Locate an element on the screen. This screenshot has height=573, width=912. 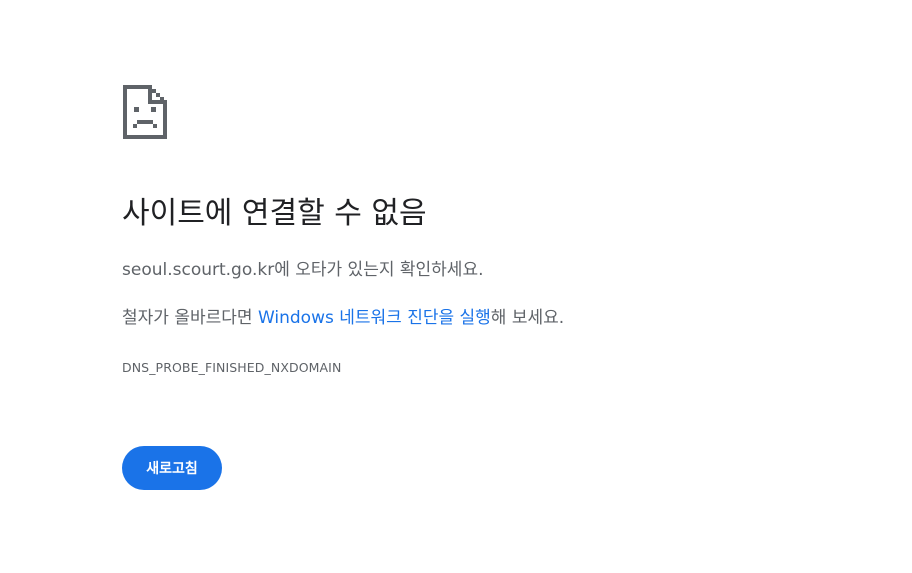
domain-name: seoul.scourt.go.kr is located at coordinates (198, 270).